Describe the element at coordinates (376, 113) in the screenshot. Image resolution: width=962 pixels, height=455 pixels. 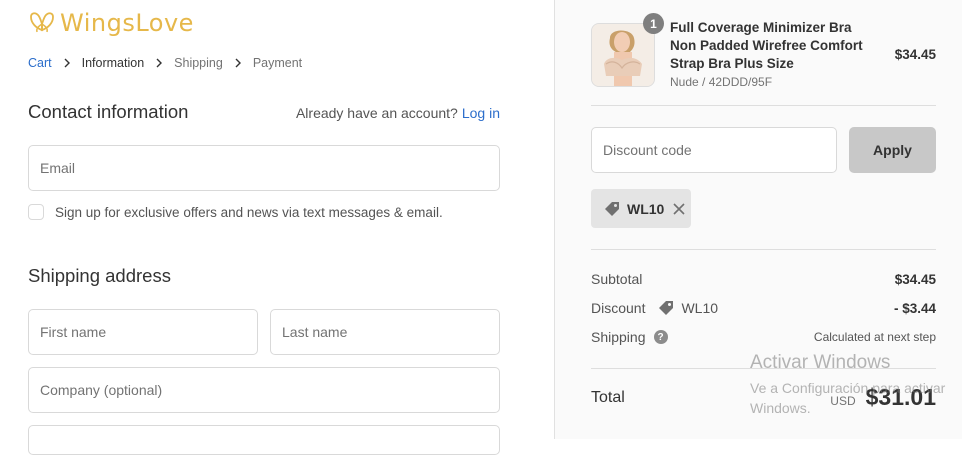
I see `account-prompt-text: Already have an account?` at that location.